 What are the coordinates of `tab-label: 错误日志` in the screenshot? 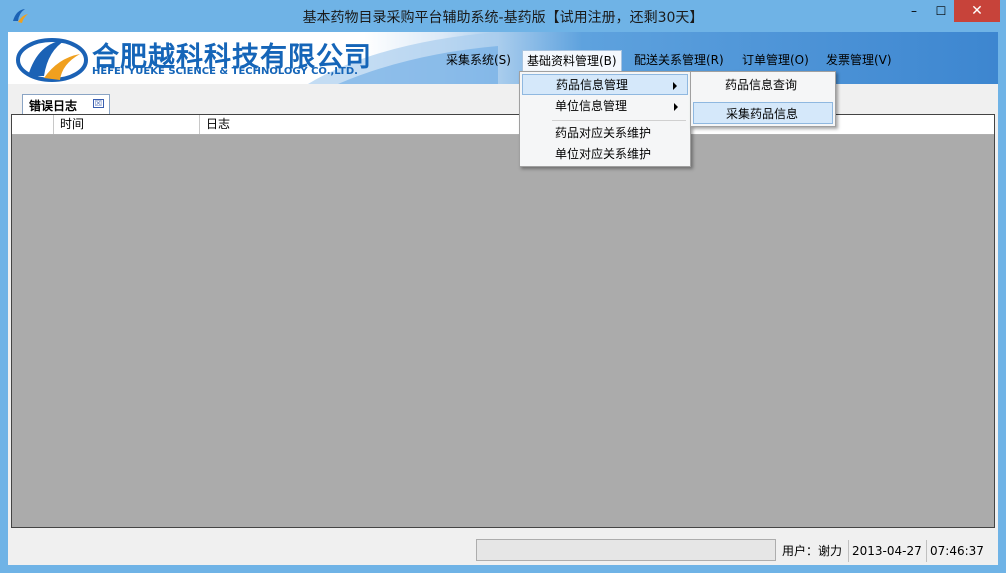 It's located at (53, 106).